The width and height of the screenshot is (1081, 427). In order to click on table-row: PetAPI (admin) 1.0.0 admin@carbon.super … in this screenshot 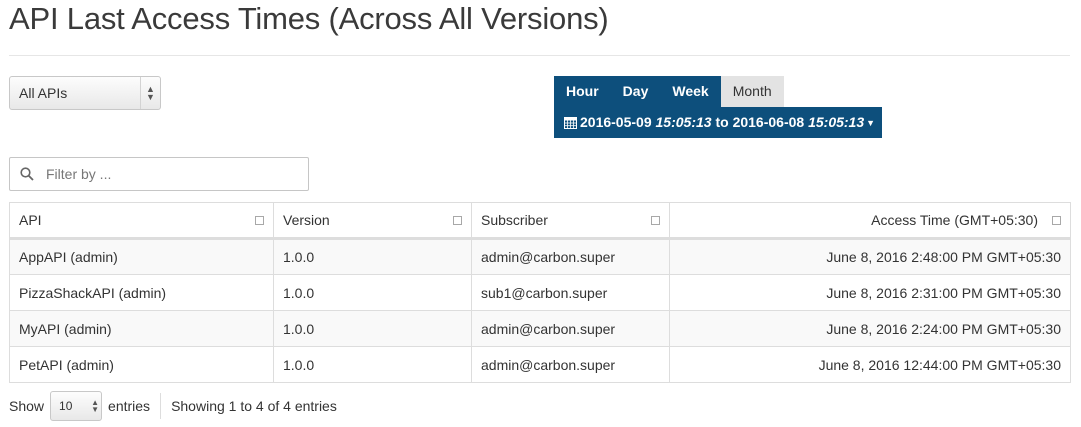, I will do `click(540, 364)`.